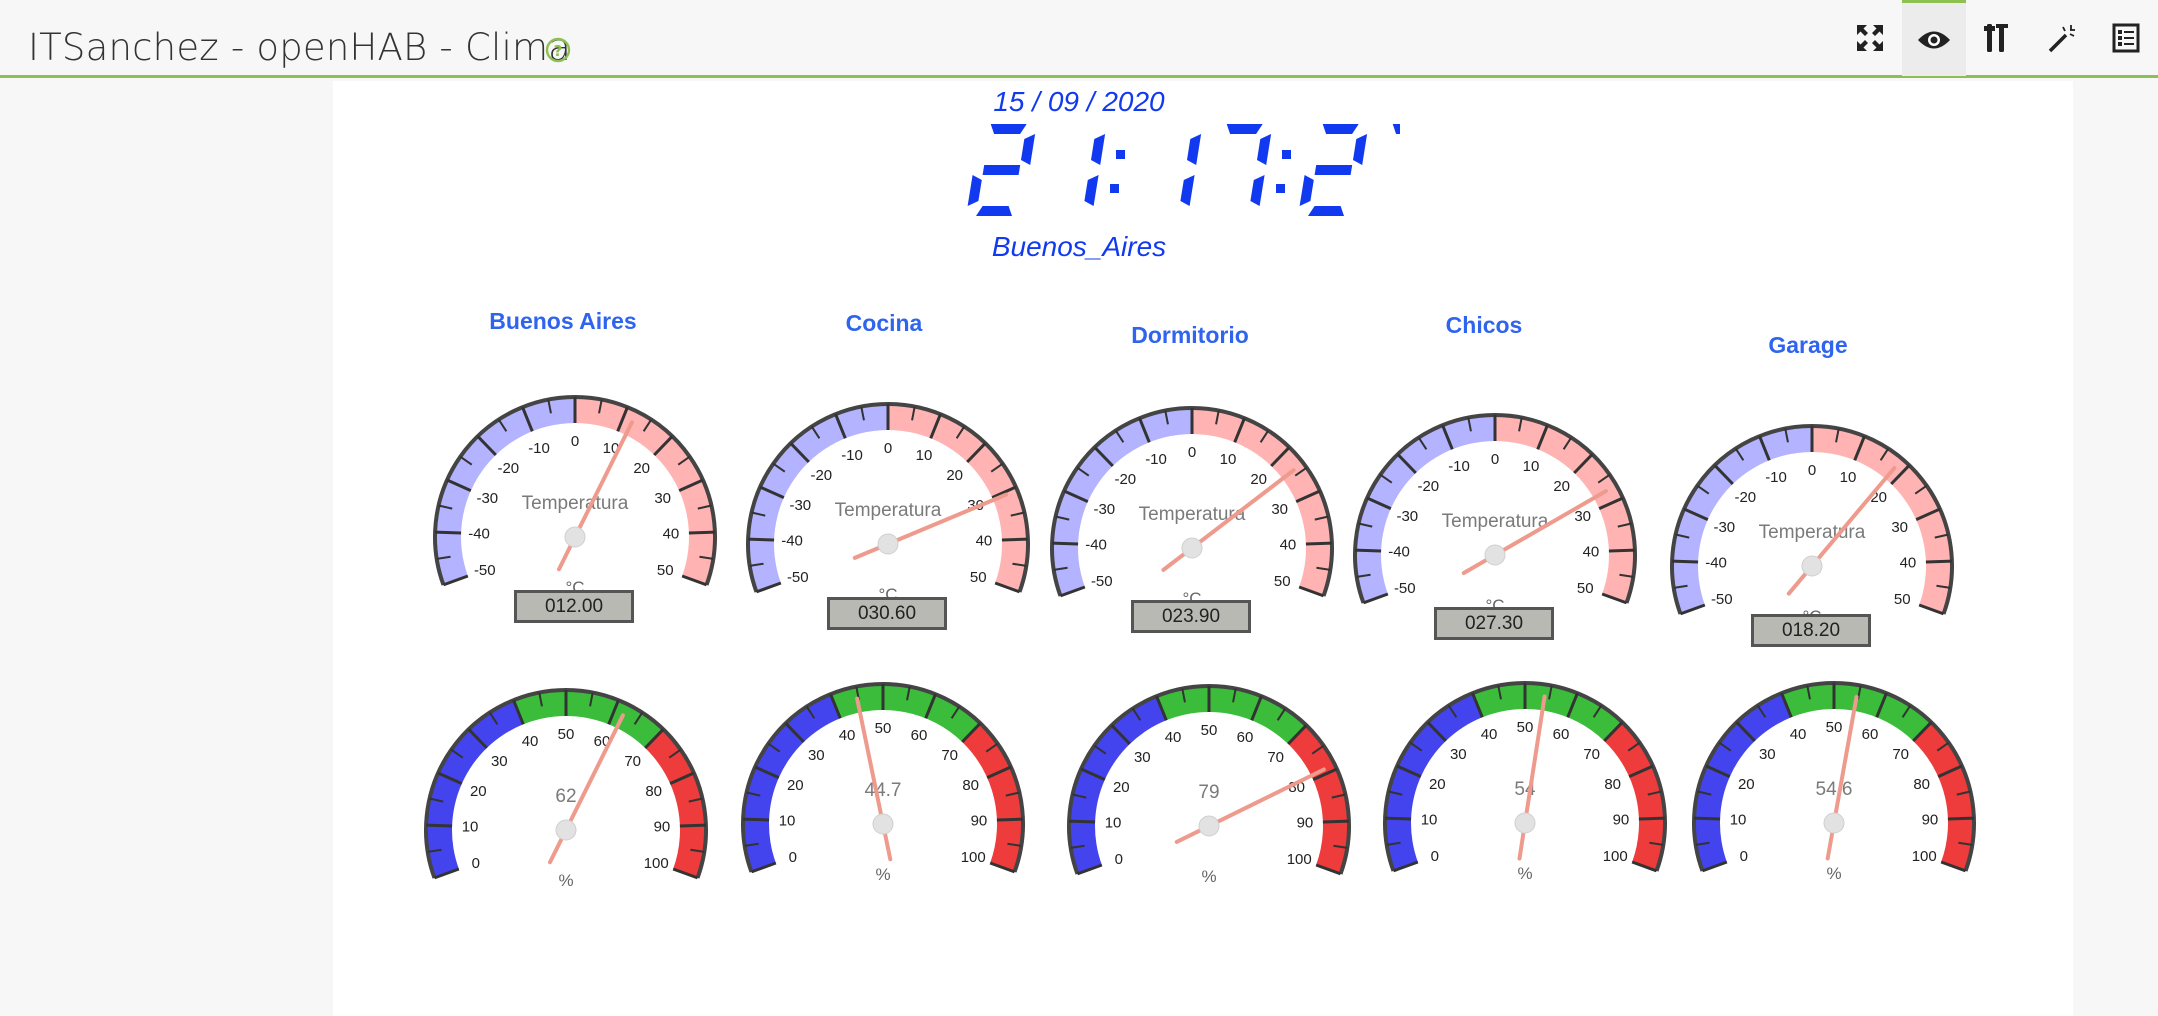 The image size is (2158, 1016). What do you see at coordinates (563, 321) in the screenshot?
I see `gauge-title: Buenos Aires` at bounding box center [563, 321].